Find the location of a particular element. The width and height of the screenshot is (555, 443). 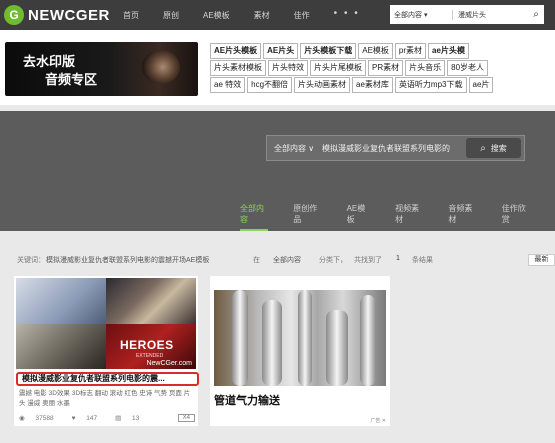

site-logo: G NEWCGER is located at coordinates (57, 15).